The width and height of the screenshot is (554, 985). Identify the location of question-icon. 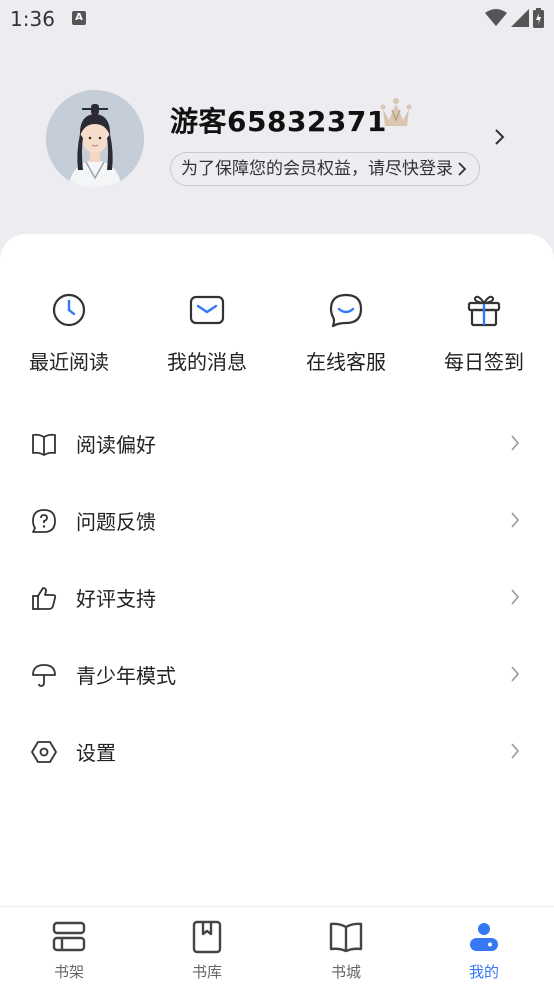
(44, 521).